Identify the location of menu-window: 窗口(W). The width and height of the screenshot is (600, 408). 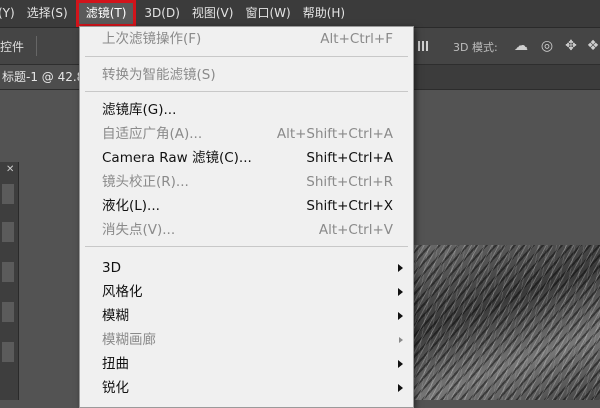
(267, 13).